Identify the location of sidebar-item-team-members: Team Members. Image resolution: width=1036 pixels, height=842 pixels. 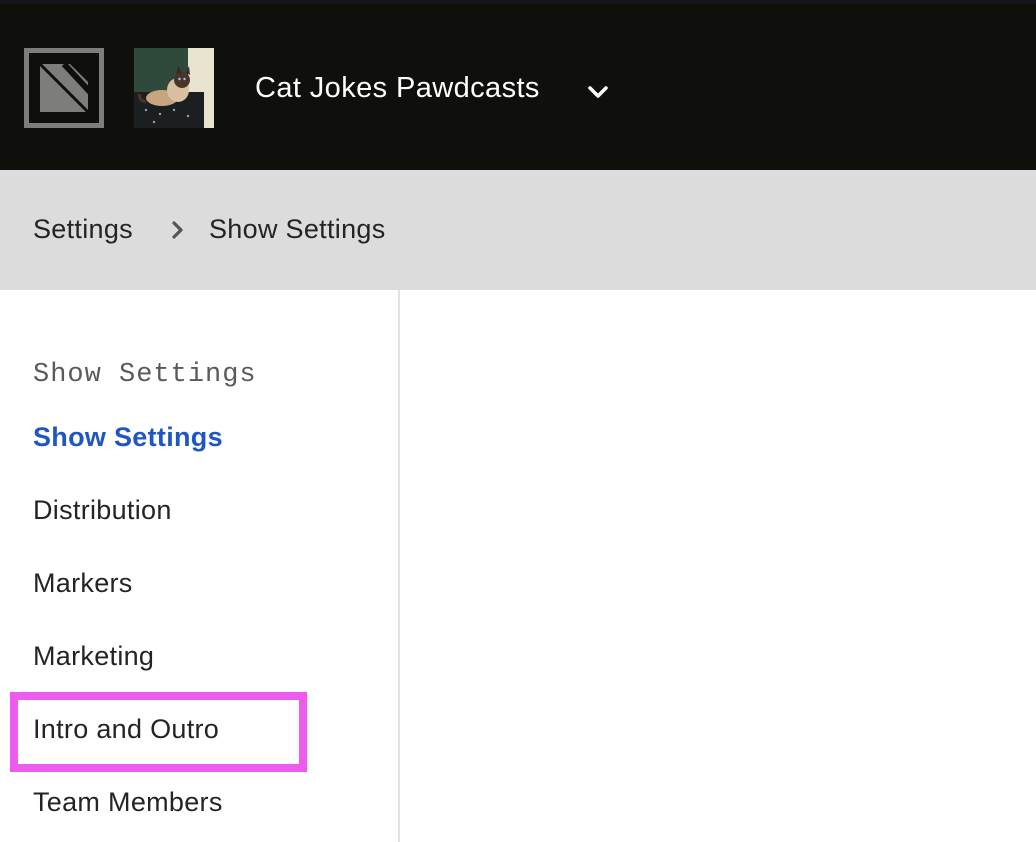
(128, 802).